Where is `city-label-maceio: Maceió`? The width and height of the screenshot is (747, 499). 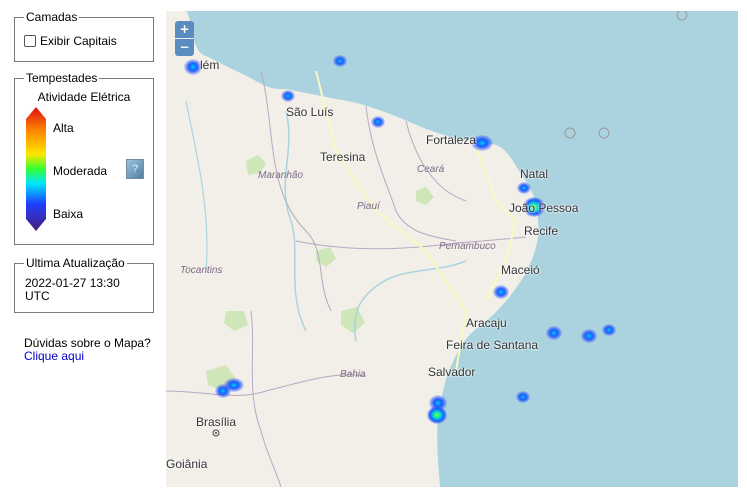
city-label-maceio: Maceió is located at coordinates (520, 270).